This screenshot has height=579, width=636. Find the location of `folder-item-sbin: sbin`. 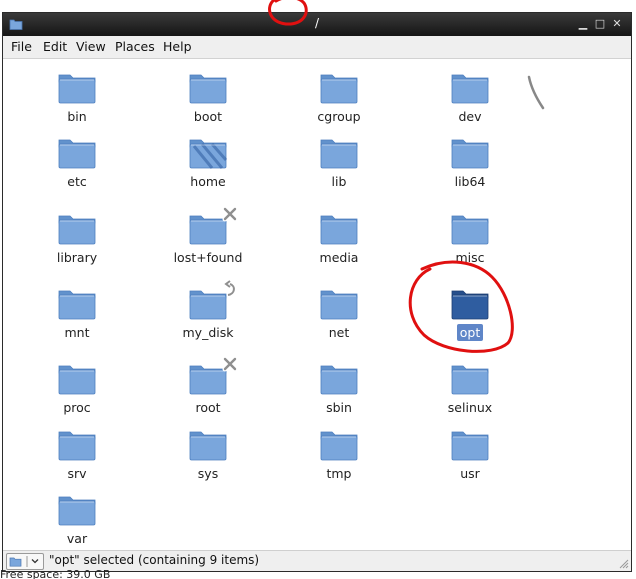

folder-item-sbin: sbin is located at coordinates (339, 388).